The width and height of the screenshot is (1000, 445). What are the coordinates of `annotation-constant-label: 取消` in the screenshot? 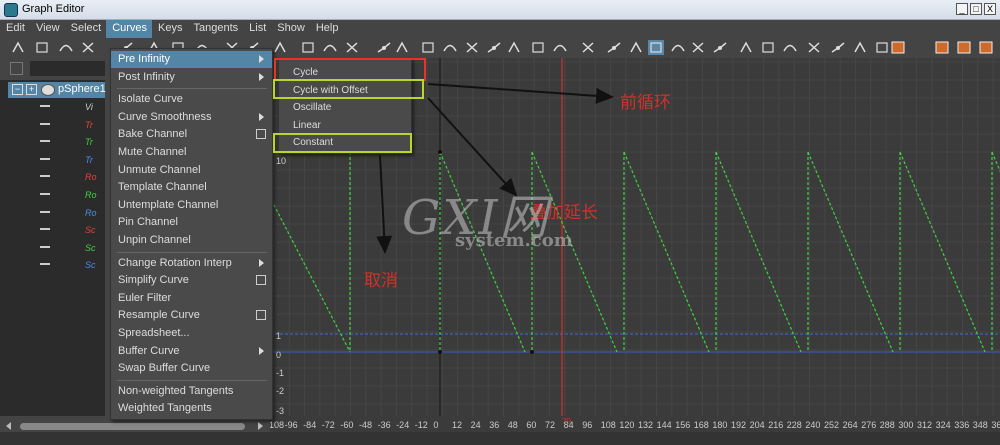 It's located at (381, 281).